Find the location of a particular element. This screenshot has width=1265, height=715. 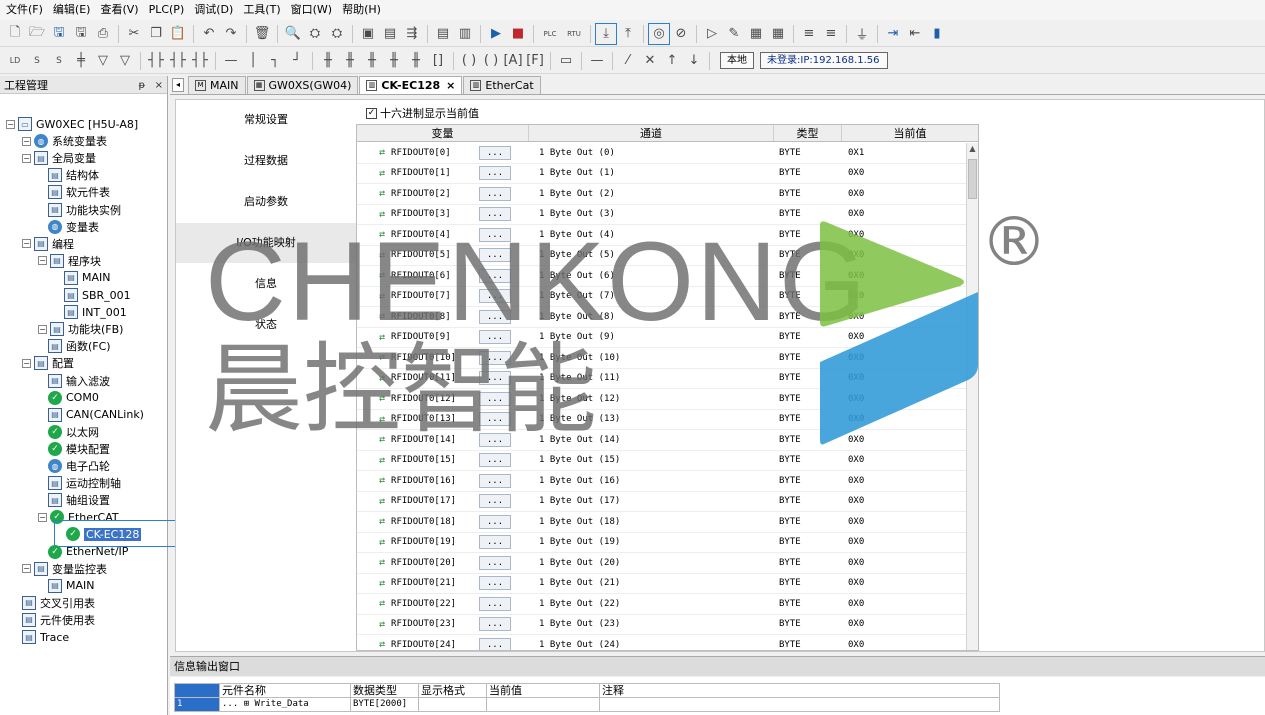

tree-node: ▤ 软元件表 is located at coordinates (79, 192).